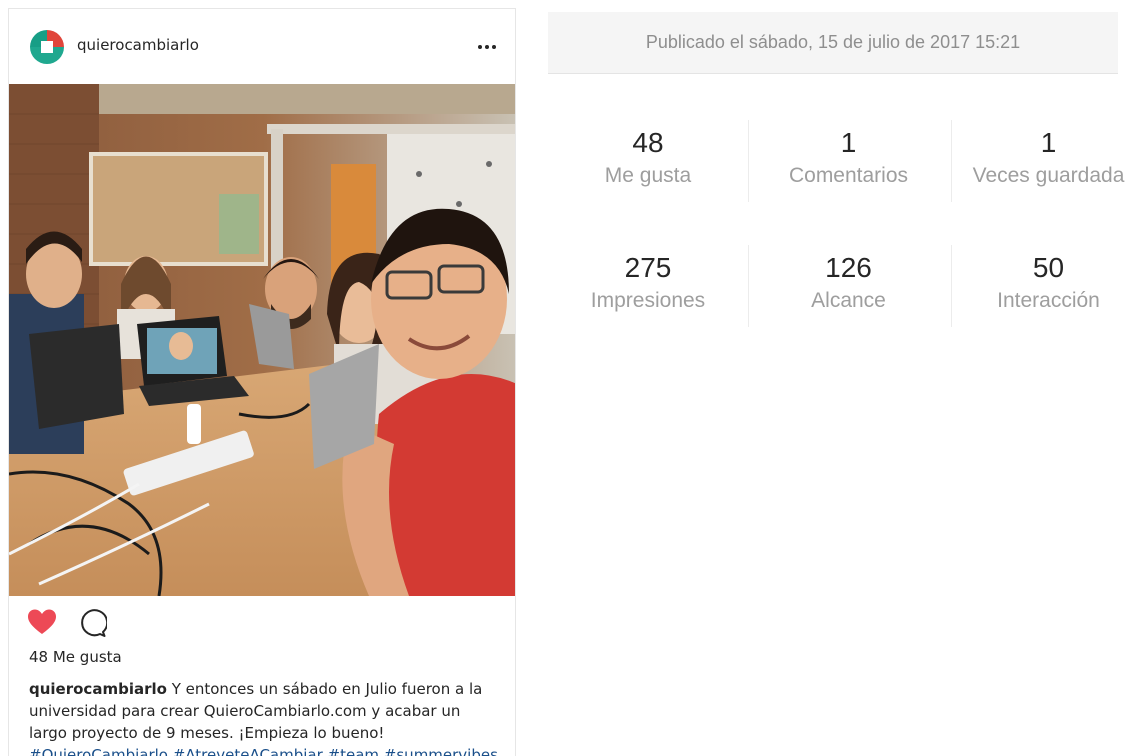 The height and width of the screenshot is (756, 1145). What do you see at coordinates (75, 657) in the screenshot?
I see `likes-count: 48 Me gusta` at bounding box center [75, 657].